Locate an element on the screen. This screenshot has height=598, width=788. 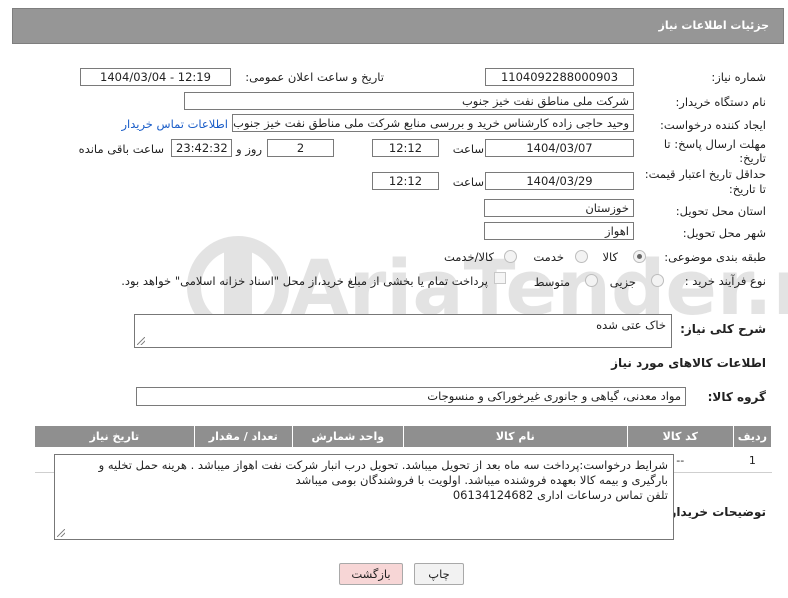
deadline-time-field: 12:12 is located at coordinates (405, 148).